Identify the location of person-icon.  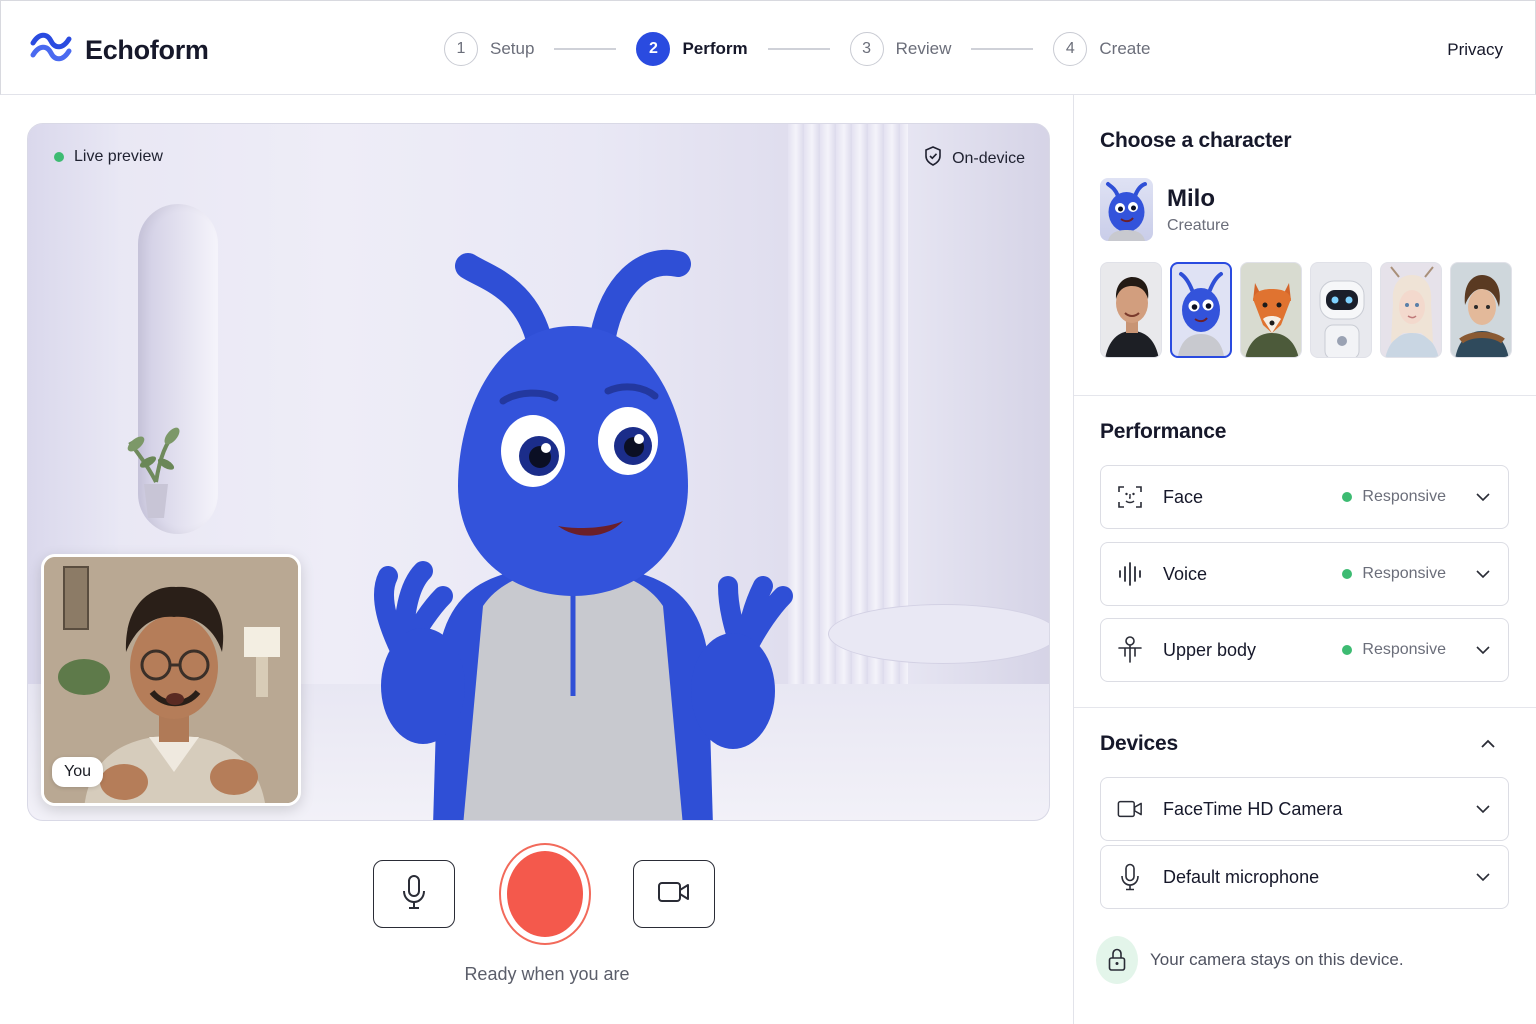
(1130, 649).